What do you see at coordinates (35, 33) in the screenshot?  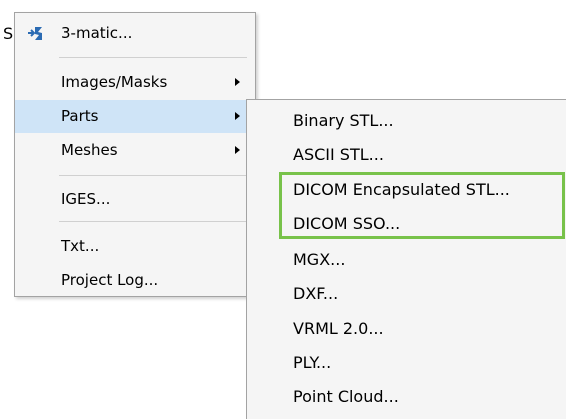 I see `3matic-icon` at bounding box center [35, 33].